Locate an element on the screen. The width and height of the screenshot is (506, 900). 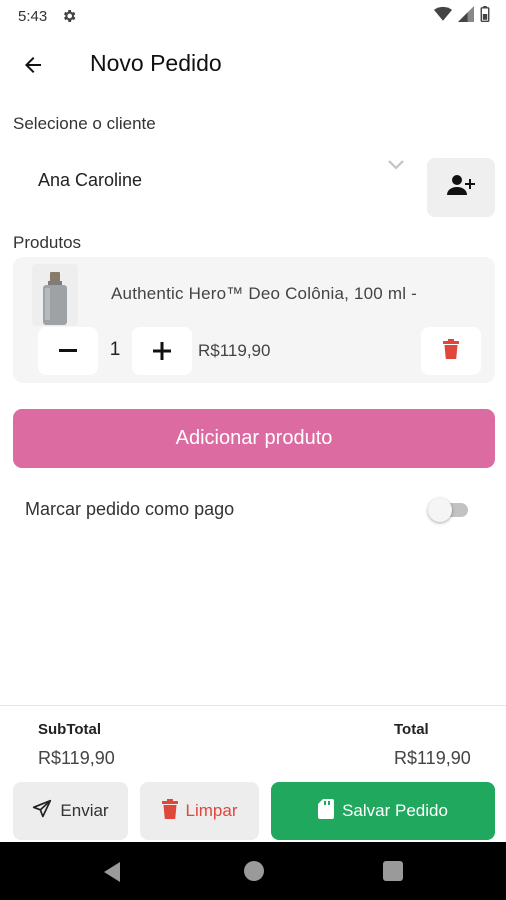
sd-card-icon is located at coordinates (326, 811).